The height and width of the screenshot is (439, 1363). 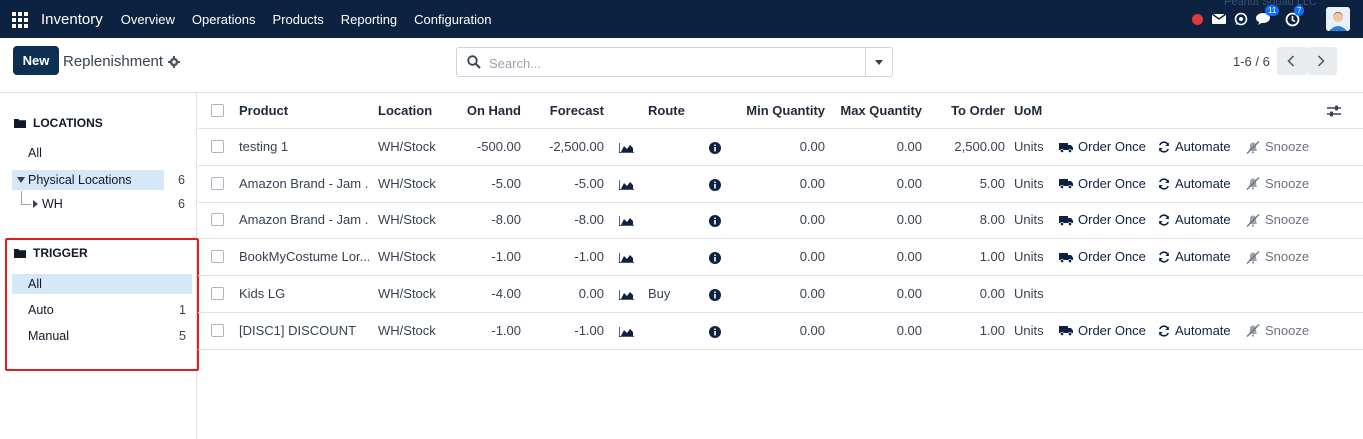 What do you see at coordinates (1251, 61) in the screenshot?
I see `pager-value: 1-6 / 6` at bounding box center [1251, 61].